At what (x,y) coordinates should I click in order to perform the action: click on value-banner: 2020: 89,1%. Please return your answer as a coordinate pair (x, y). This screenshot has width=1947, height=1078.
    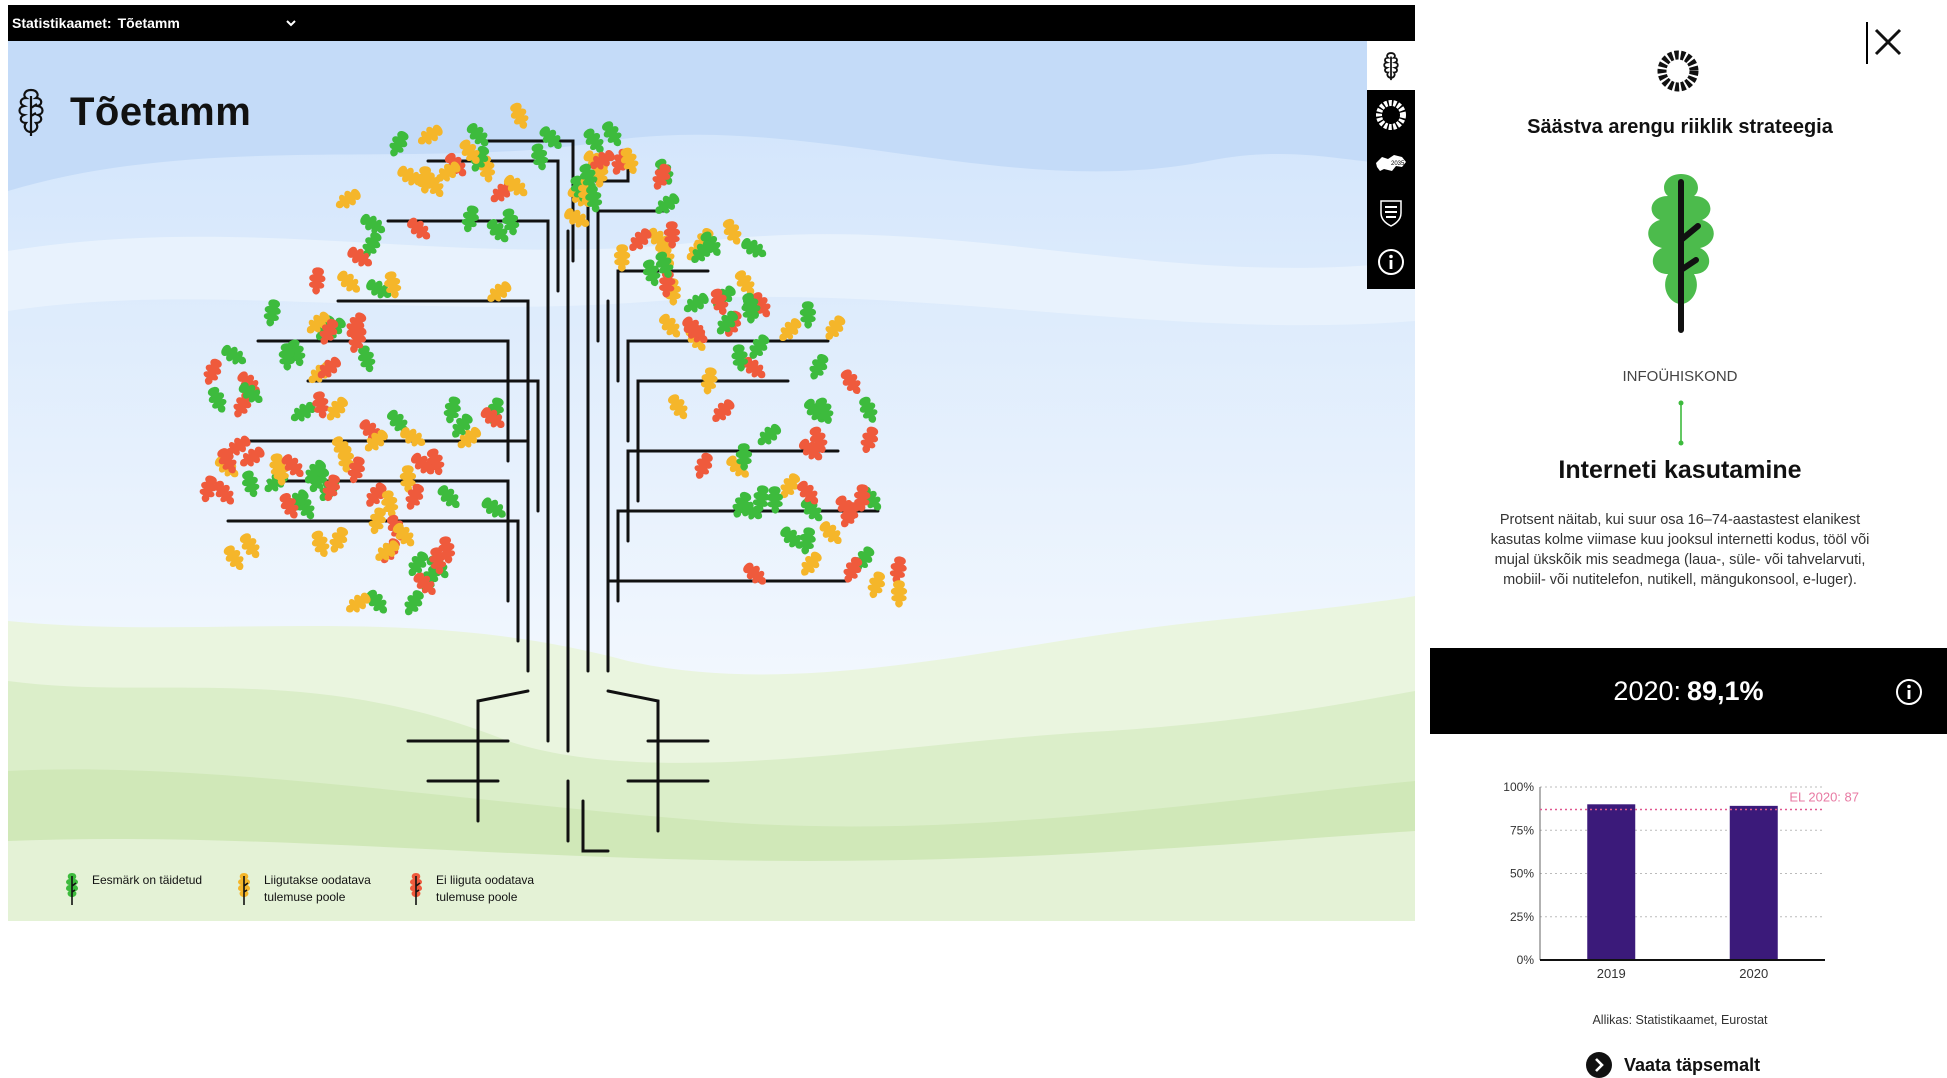
    Looking at the image, I should click on (1688, 691).